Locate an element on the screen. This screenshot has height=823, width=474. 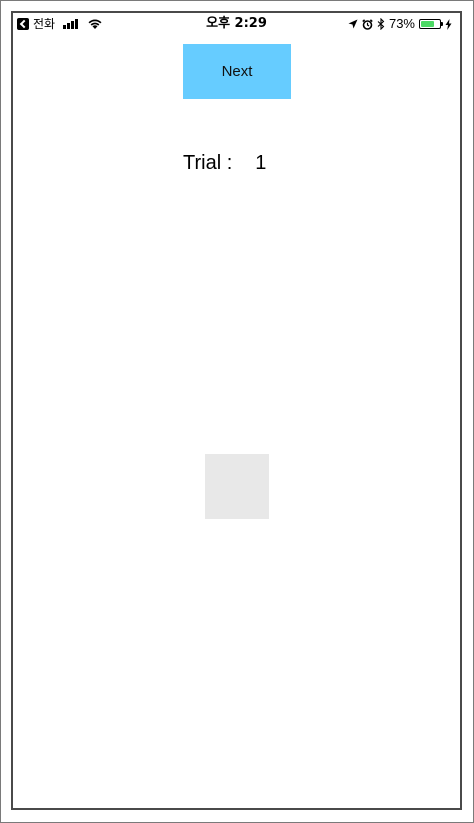
battery-percent: 73% is located at coordinates (401, 23).